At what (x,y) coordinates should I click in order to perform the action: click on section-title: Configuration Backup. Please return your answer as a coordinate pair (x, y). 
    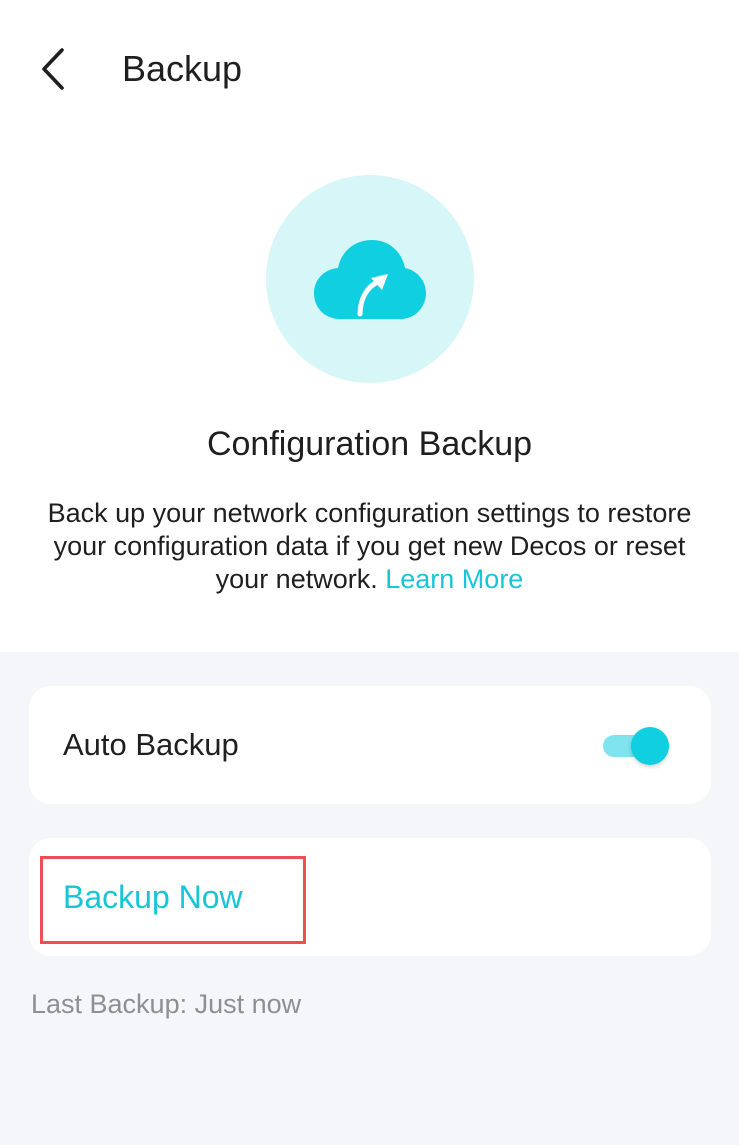
    Looking at the image, I should click on (369, 444).